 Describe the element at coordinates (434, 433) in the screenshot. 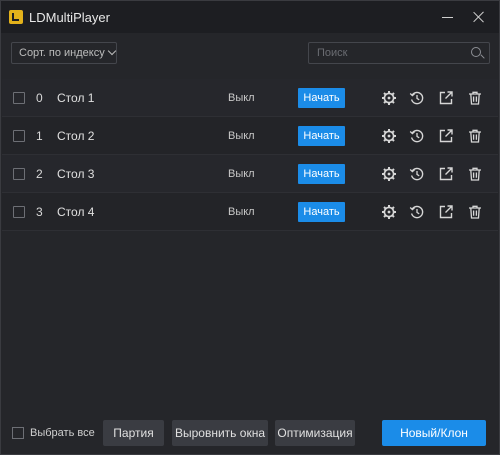

I see `new-clone-button: Новый/Клон` at that location.